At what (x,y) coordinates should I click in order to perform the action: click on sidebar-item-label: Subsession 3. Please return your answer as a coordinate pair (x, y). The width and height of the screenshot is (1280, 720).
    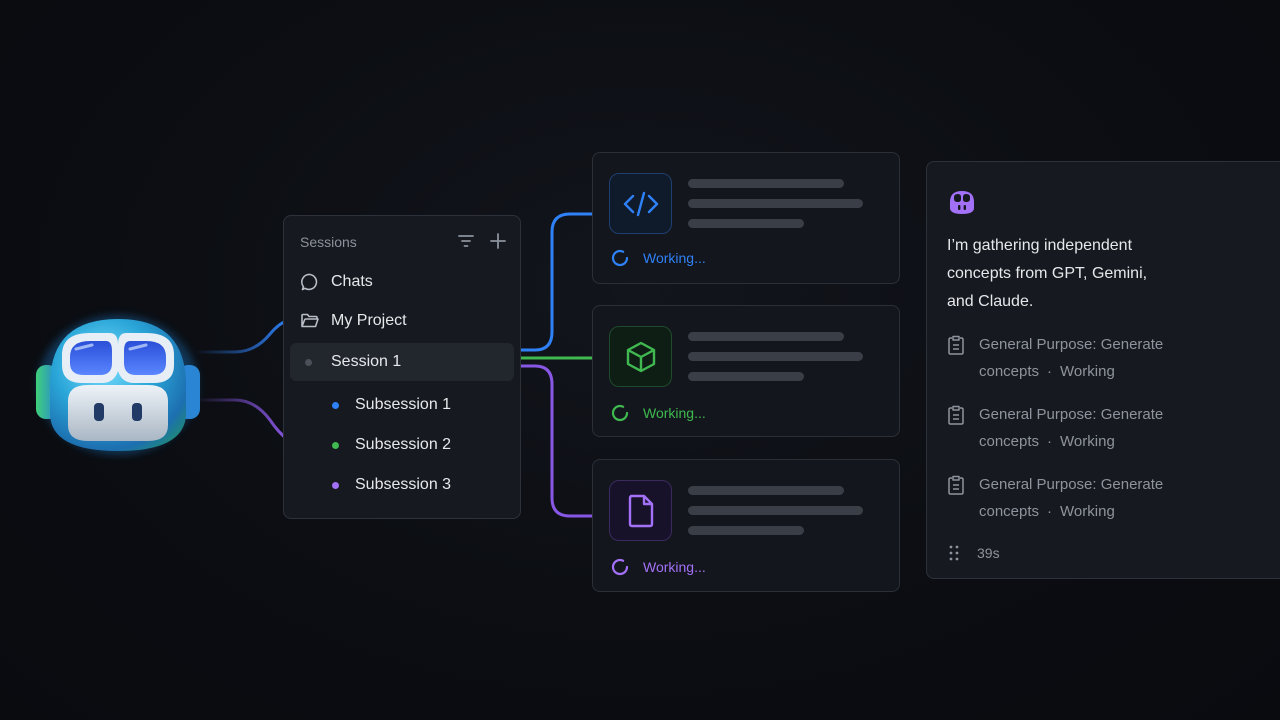
    Looking at the image, I should click on (403, 484).